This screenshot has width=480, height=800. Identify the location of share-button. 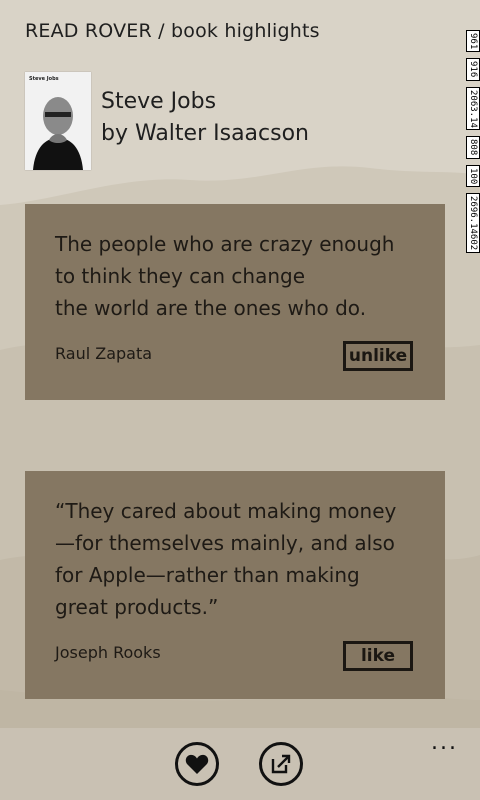
(281, 764).